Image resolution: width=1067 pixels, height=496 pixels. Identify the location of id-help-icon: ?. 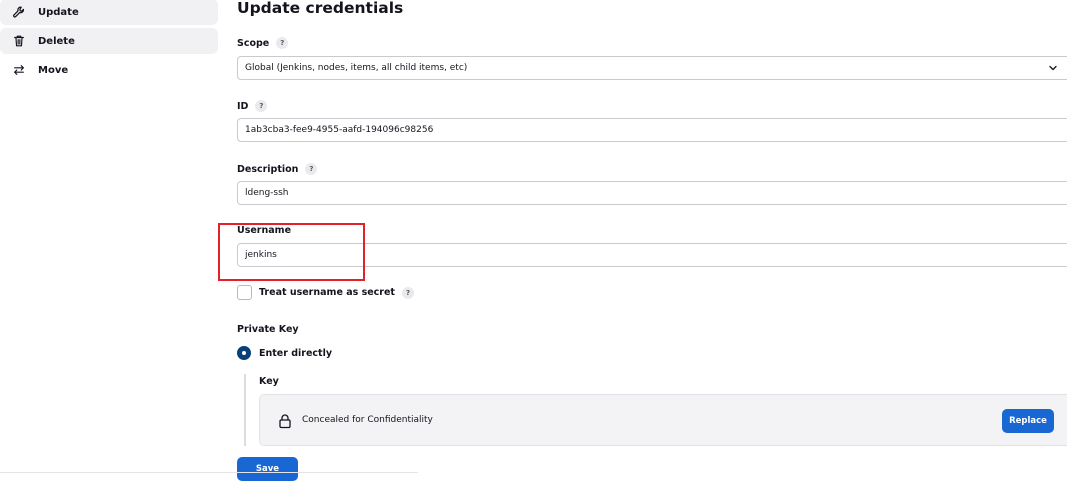
(261, 106).